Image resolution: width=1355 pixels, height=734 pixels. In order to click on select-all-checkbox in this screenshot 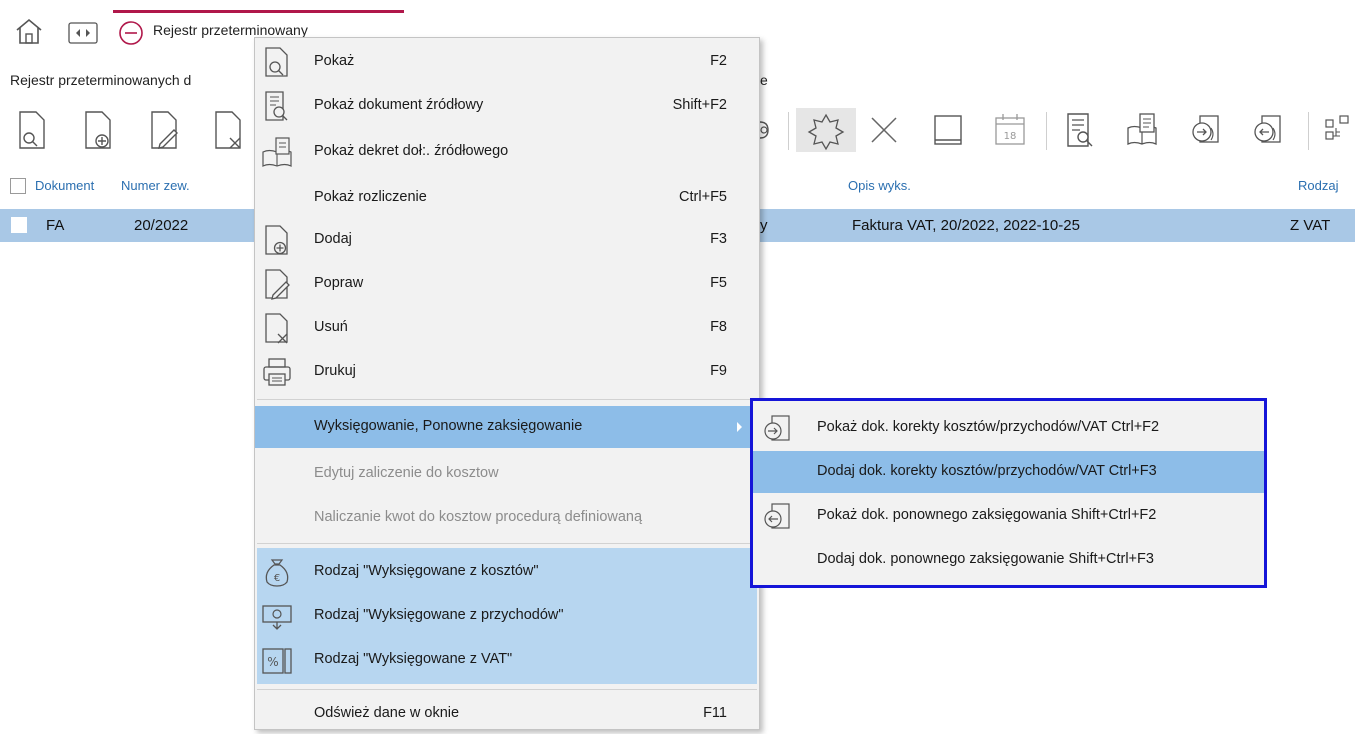, I will do `click(18, 186)`.